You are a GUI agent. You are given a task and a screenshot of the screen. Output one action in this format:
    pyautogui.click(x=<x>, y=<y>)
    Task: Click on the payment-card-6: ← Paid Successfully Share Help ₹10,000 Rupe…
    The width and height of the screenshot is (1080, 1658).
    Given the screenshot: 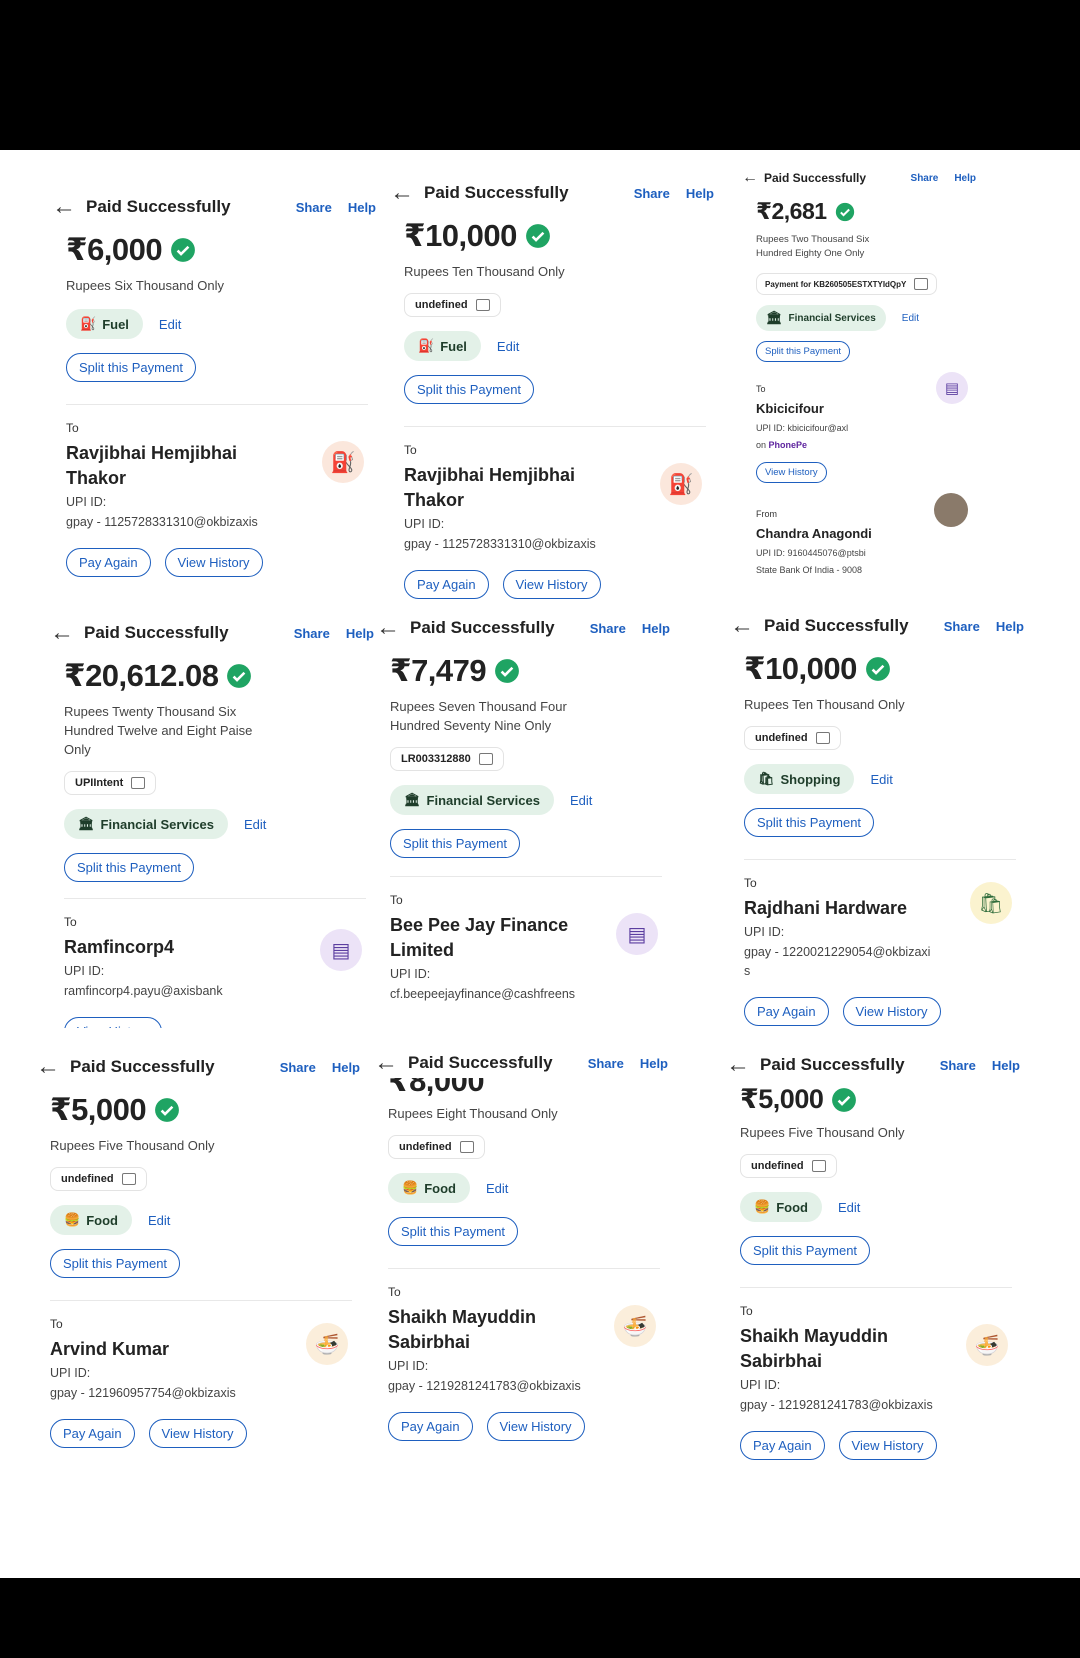 What is the action you would take?
    pyautogui.click(x=880, y=819)
    